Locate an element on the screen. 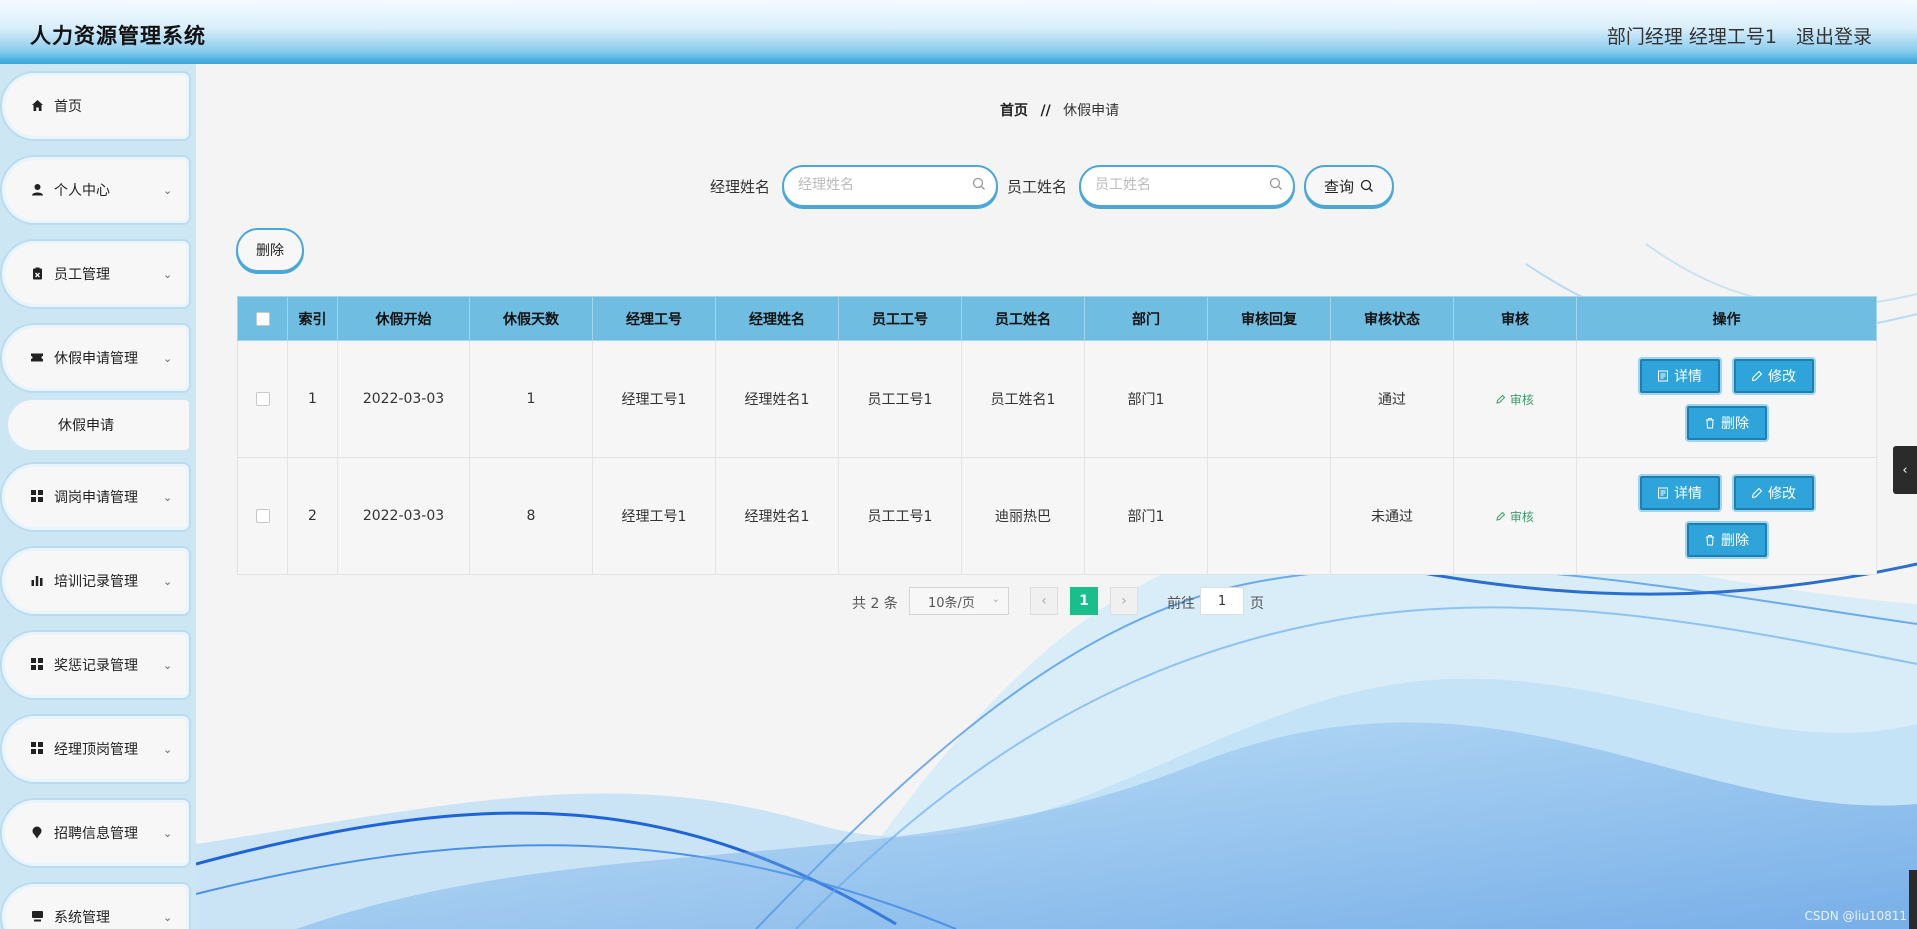  query-button-label: 查询 is located at coordinates (1338, 186).